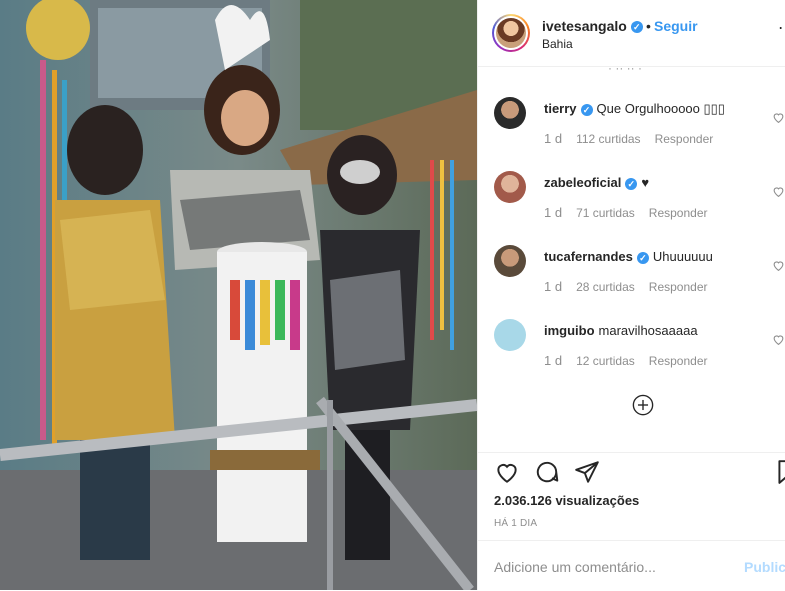  Describe the element at coordinates (625, 71) in the screenshot. I see `scrolled-comment-fragment: · ·· ·· ·` at that location.